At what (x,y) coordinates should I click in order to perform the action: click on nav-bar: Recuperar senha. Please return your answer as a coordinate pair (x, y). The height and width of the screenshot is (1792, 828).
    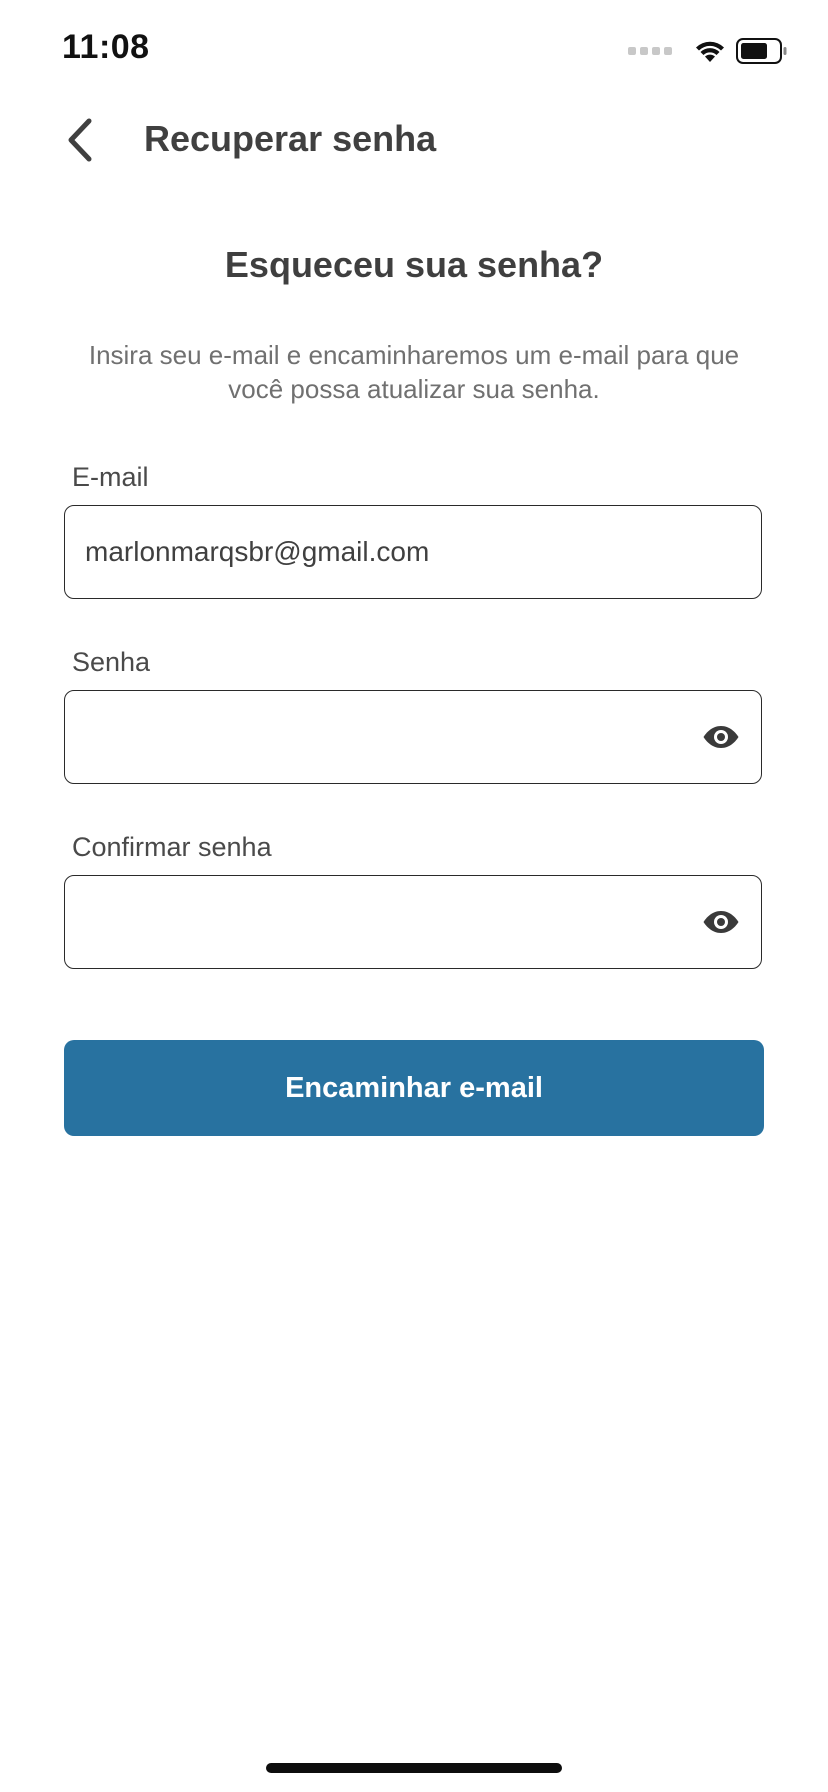
    Looking at the image, I should click on (414, 140).